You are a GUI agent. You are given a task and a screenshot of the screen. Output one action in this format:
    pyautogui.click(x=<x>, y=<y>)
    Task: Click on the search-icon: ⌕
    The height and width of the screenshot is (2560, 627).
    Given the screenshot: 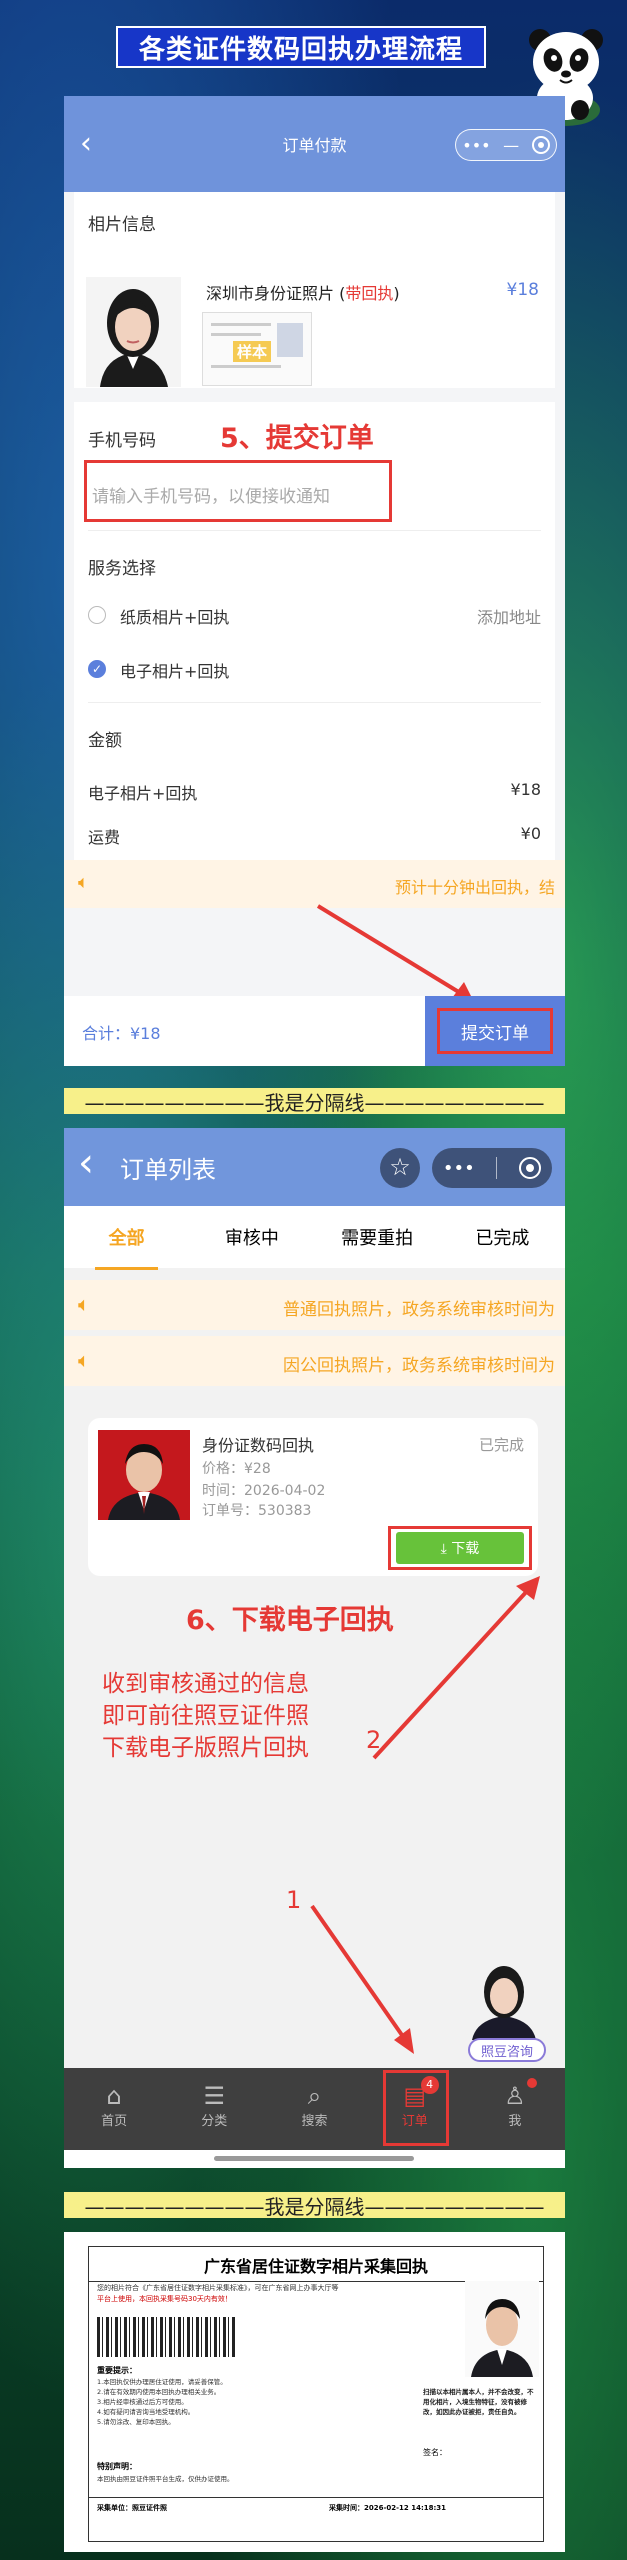 What is the action you would take?
    pyautogui.click(x=314, y=2096)
    